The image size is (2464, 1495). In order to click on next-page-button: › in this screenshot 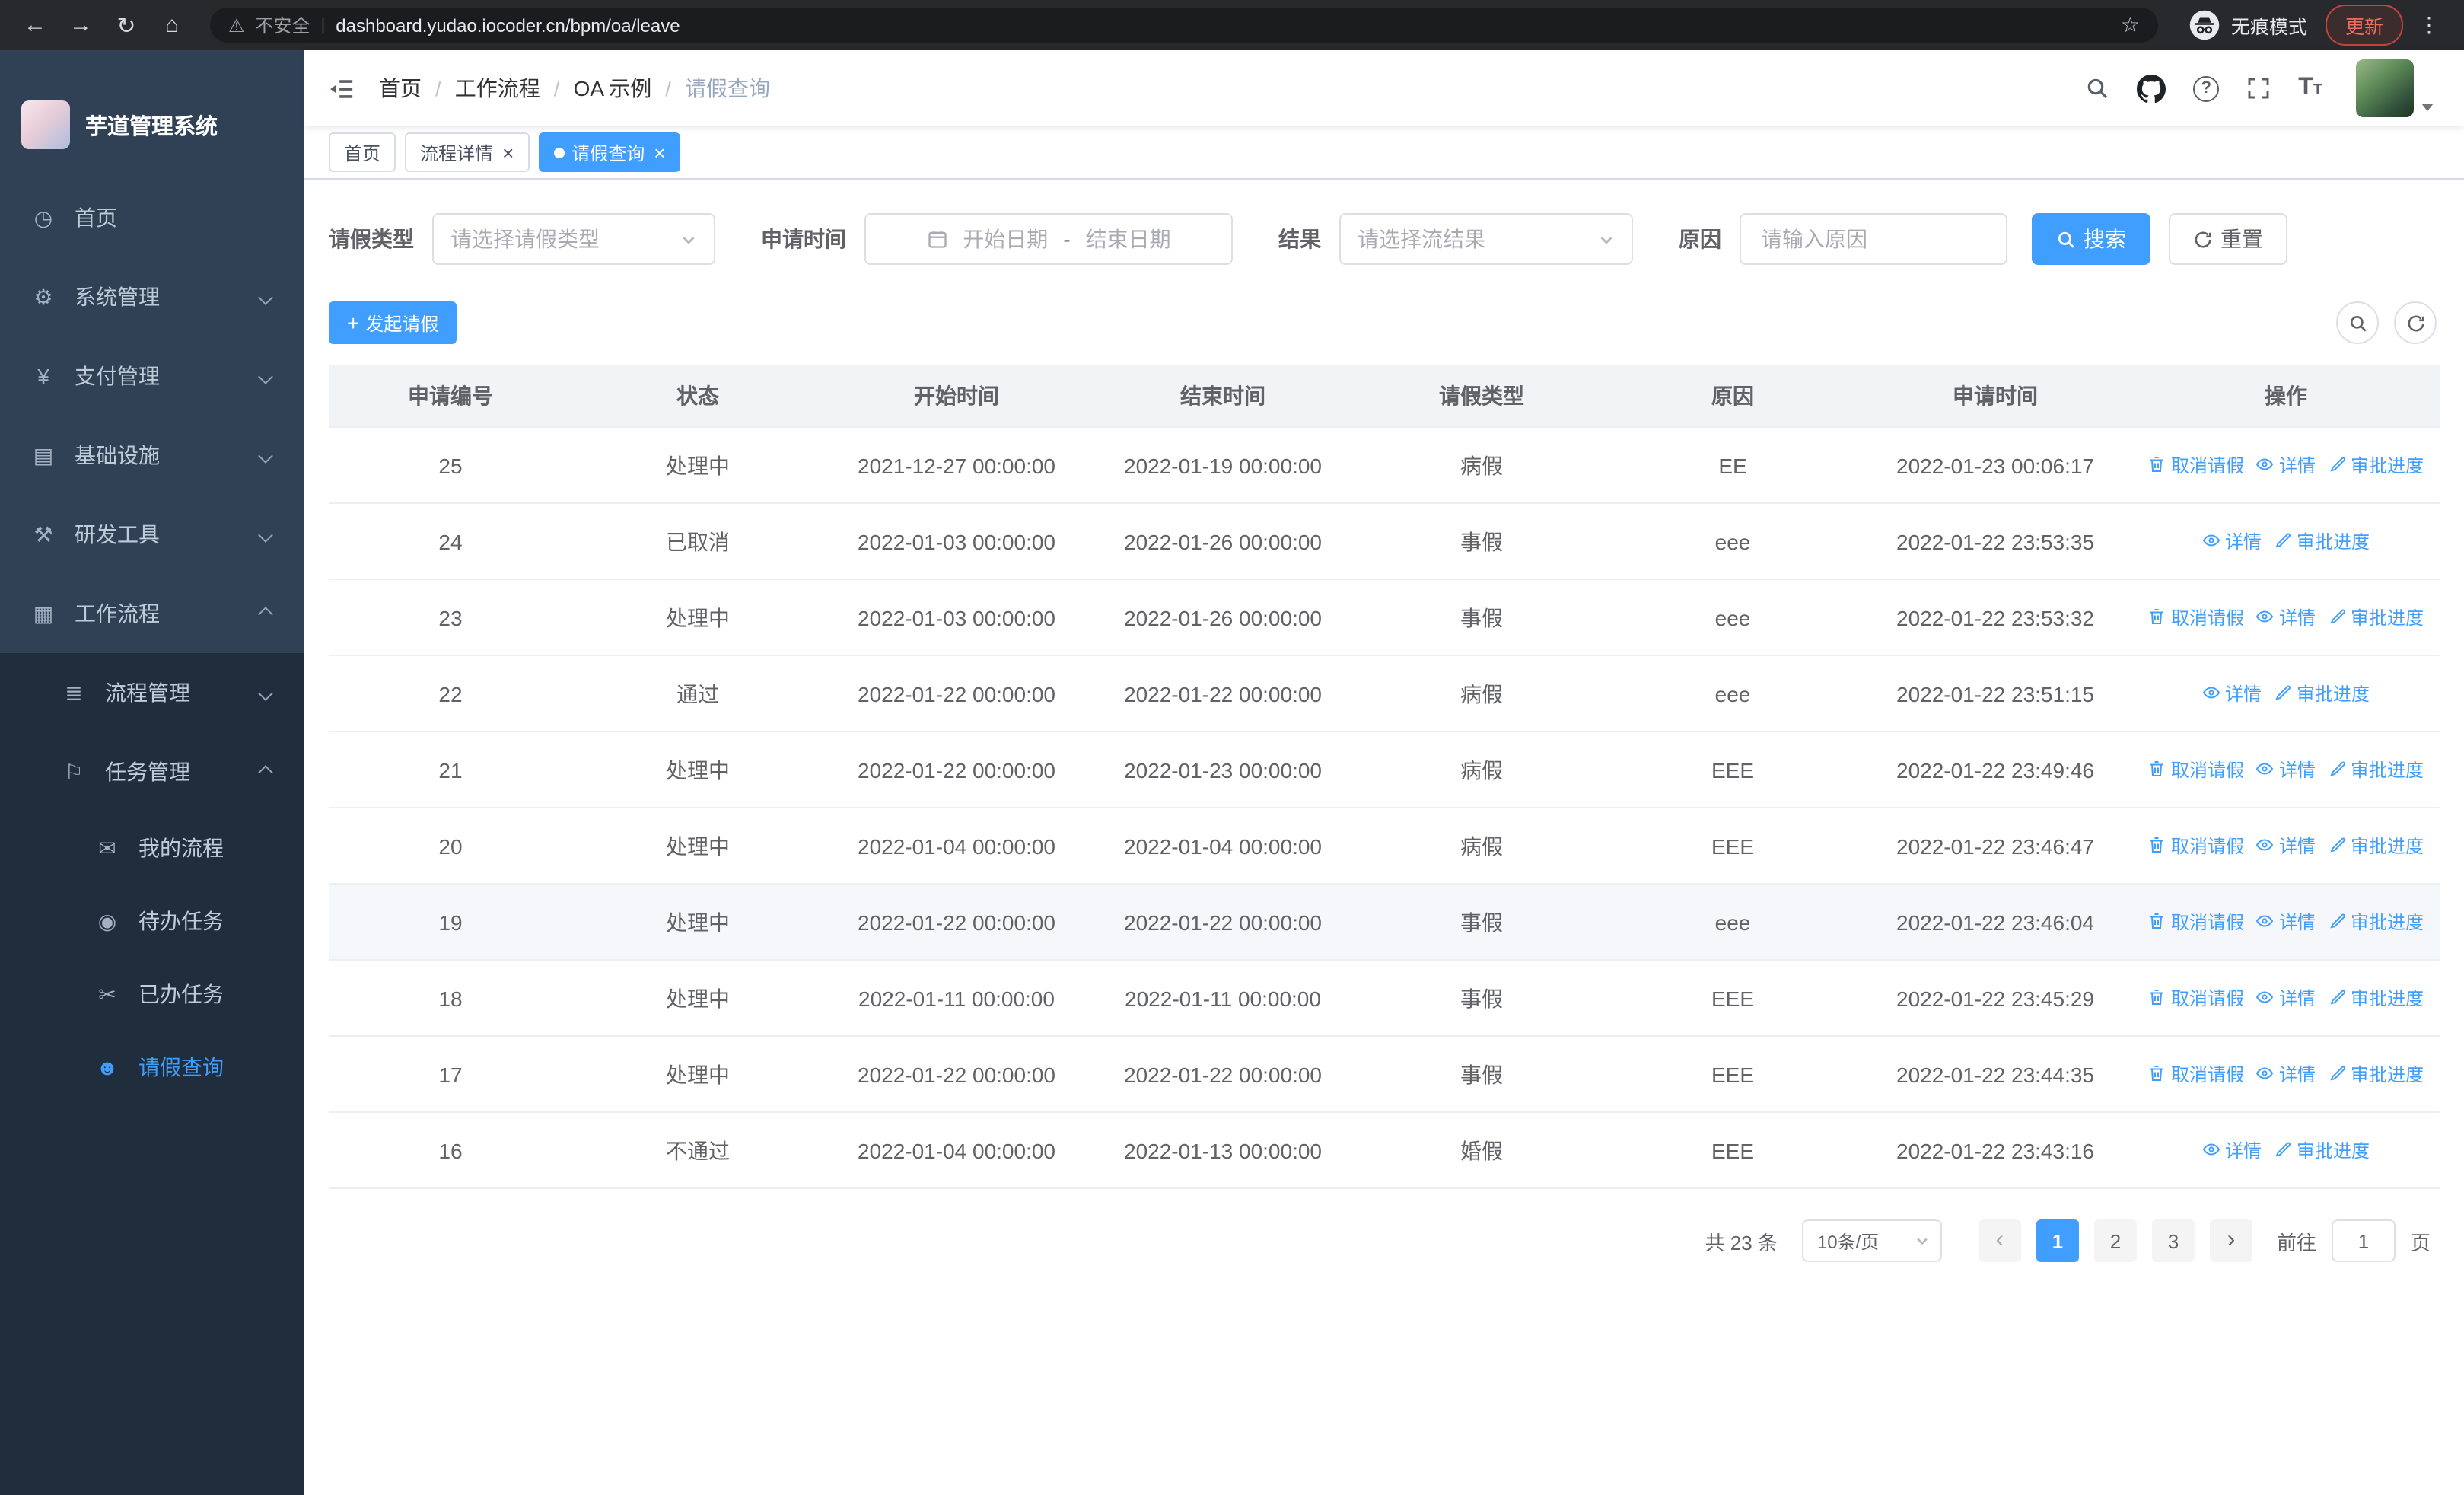, I will do `click(2230, 1241)`.